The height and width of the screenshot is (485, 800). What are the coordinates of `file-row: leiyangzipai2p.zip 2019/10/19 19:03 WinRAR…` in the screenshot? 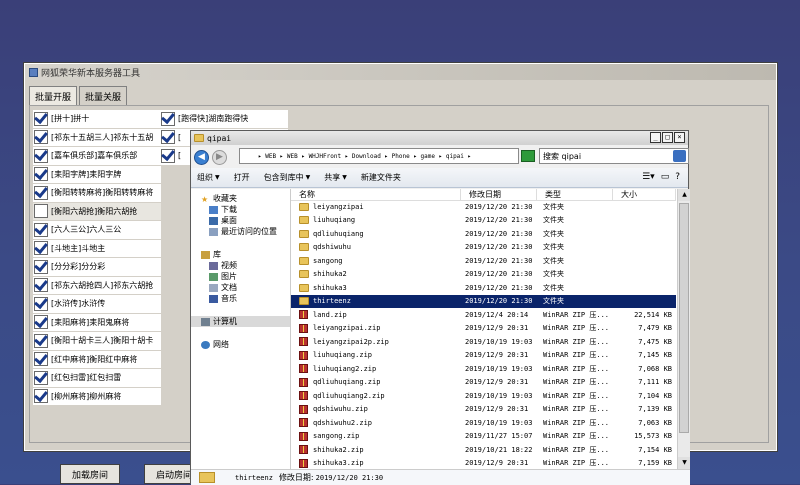 It's located at (483, 342).